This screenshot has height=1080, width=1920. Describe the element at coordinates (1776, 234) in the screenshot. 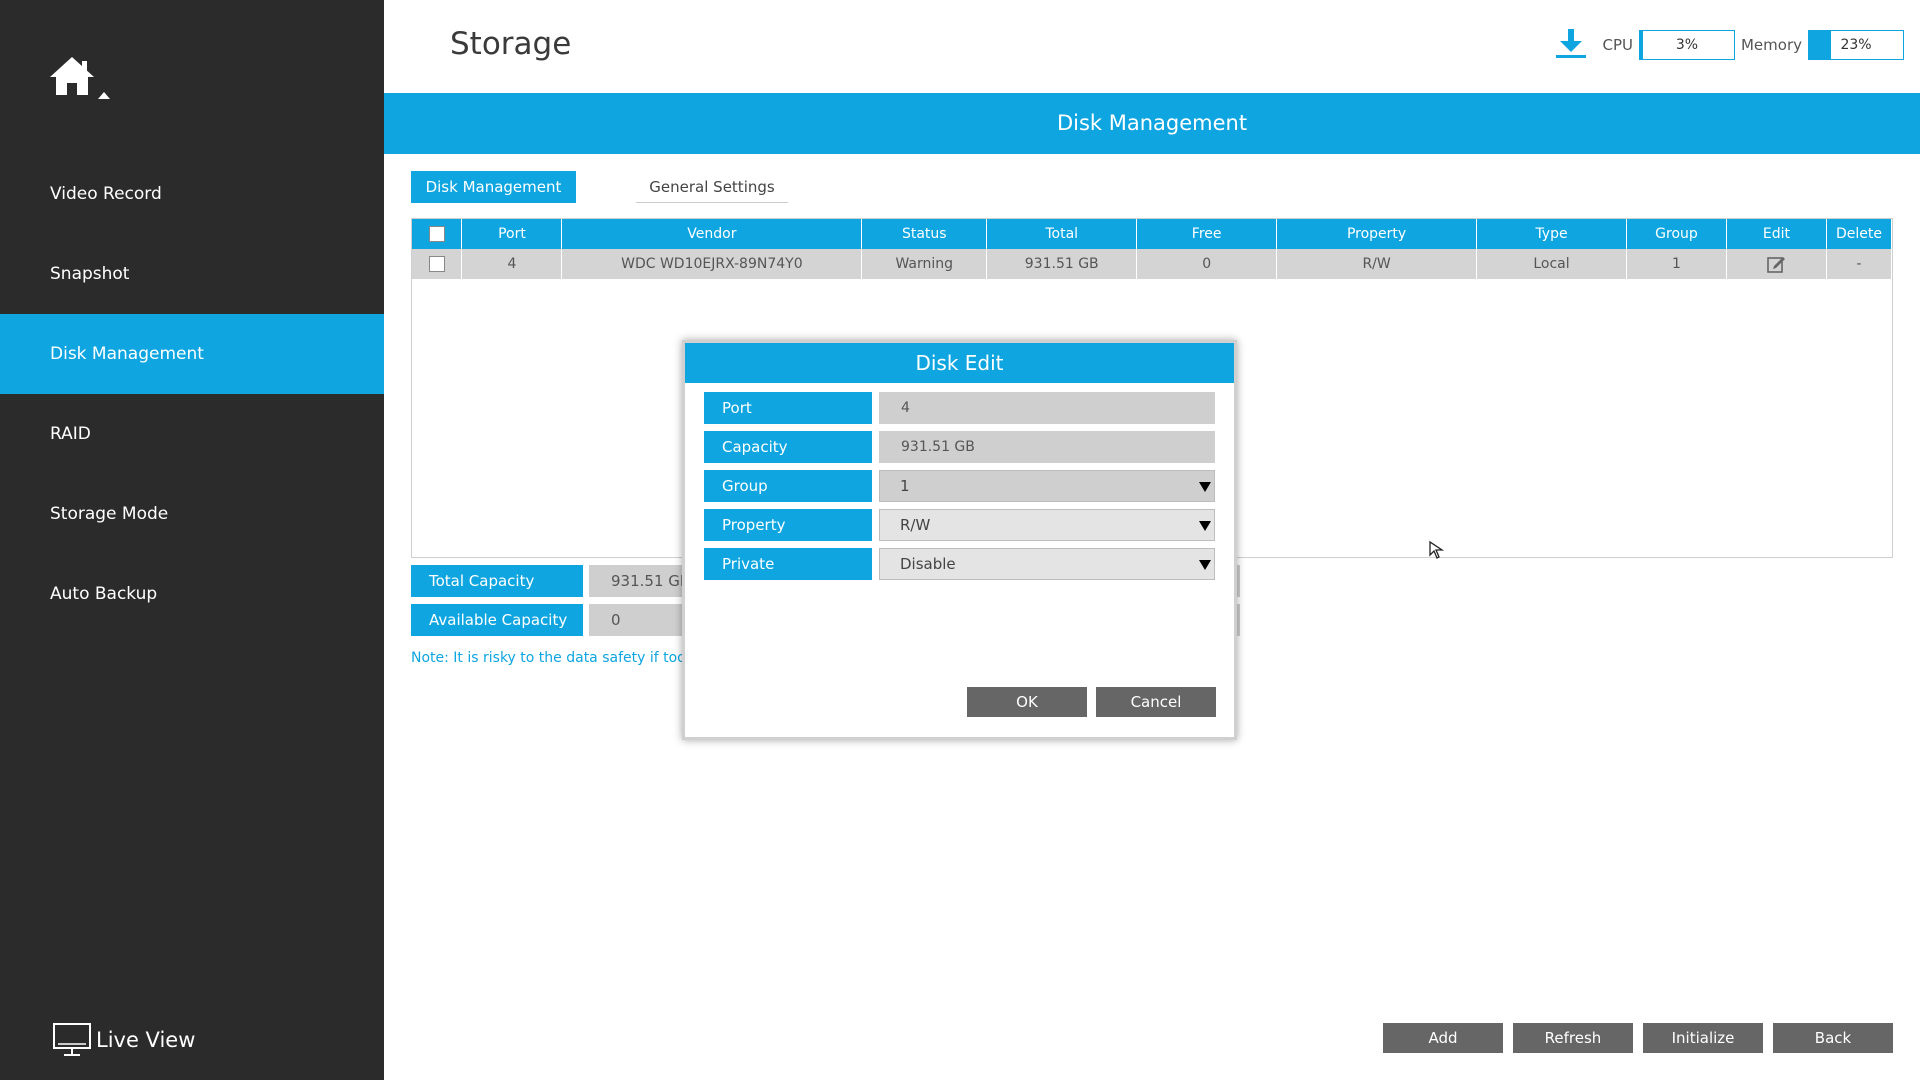

I see `column-header-edit: Edit` at that location.